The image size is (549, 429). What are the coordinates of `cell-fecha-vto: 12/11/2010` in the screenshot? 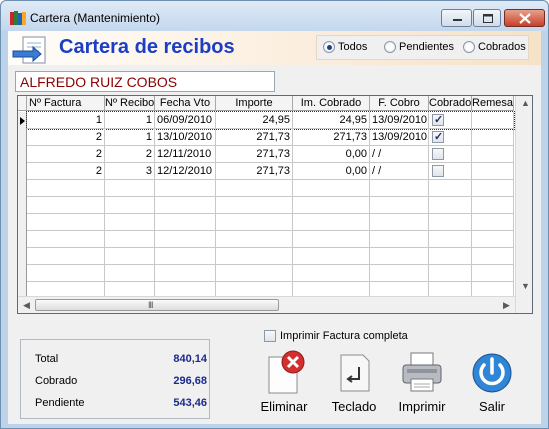 It's located at (185, 154).